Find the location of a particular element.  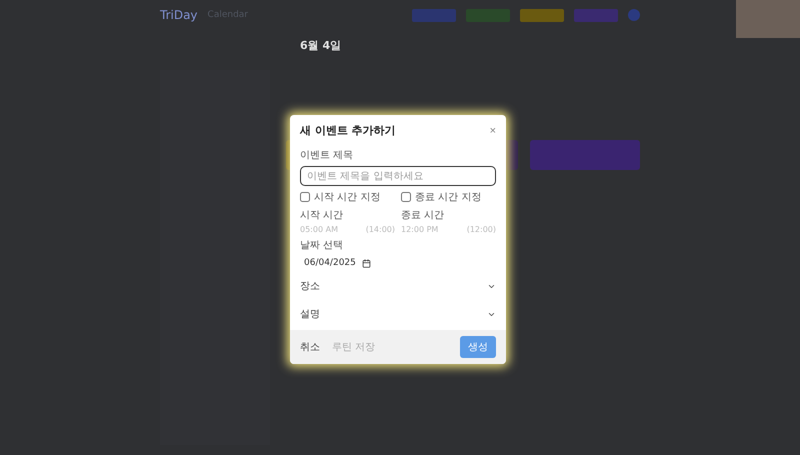

video-placeholder is located at coordinates (768, 19).